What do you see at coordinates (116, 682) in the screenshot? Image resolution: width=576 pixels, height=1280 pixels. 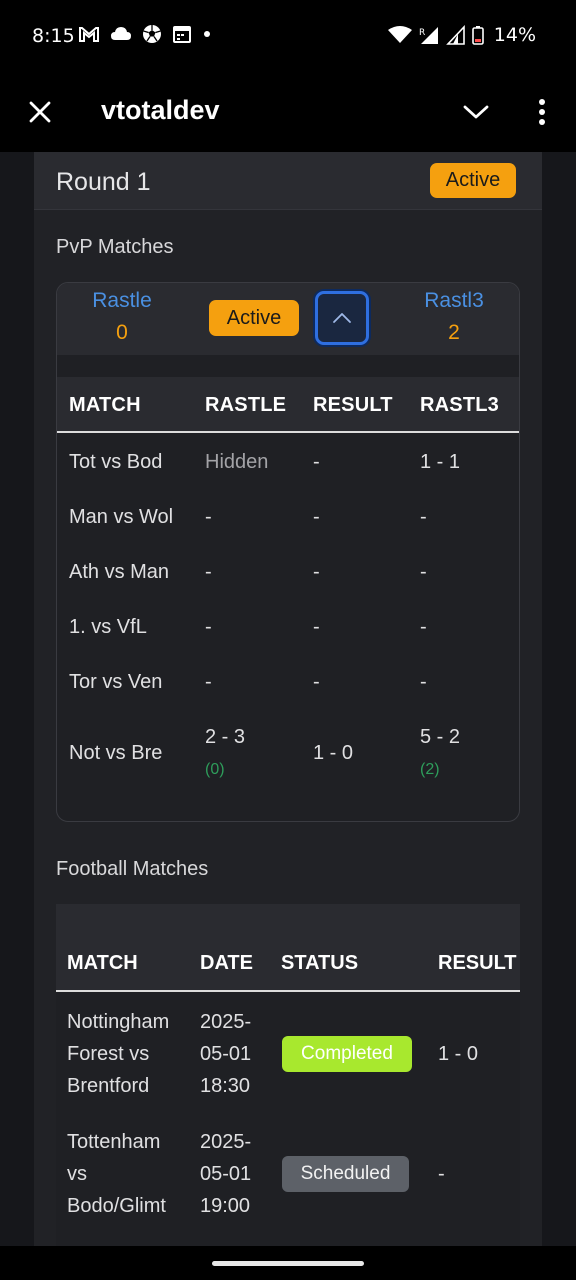 I see `row-match: Tor vs Ven` at bounding box center [116, 682].